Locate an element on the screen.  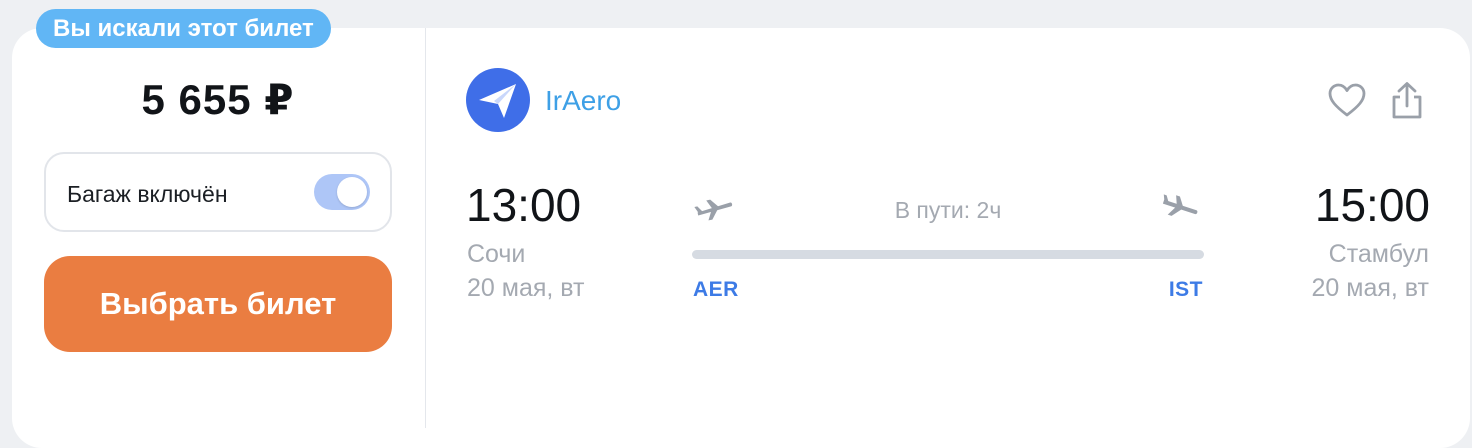
arrival-time: 15:00 is located at coordinates (1372, 205).